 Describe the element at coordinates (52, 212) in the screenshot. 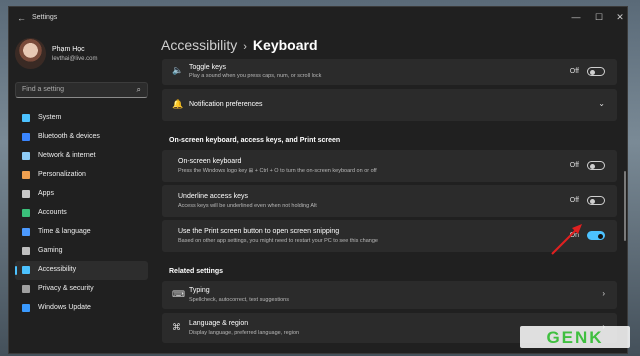

I see `sidebar-item-label: Accounts` at that location.